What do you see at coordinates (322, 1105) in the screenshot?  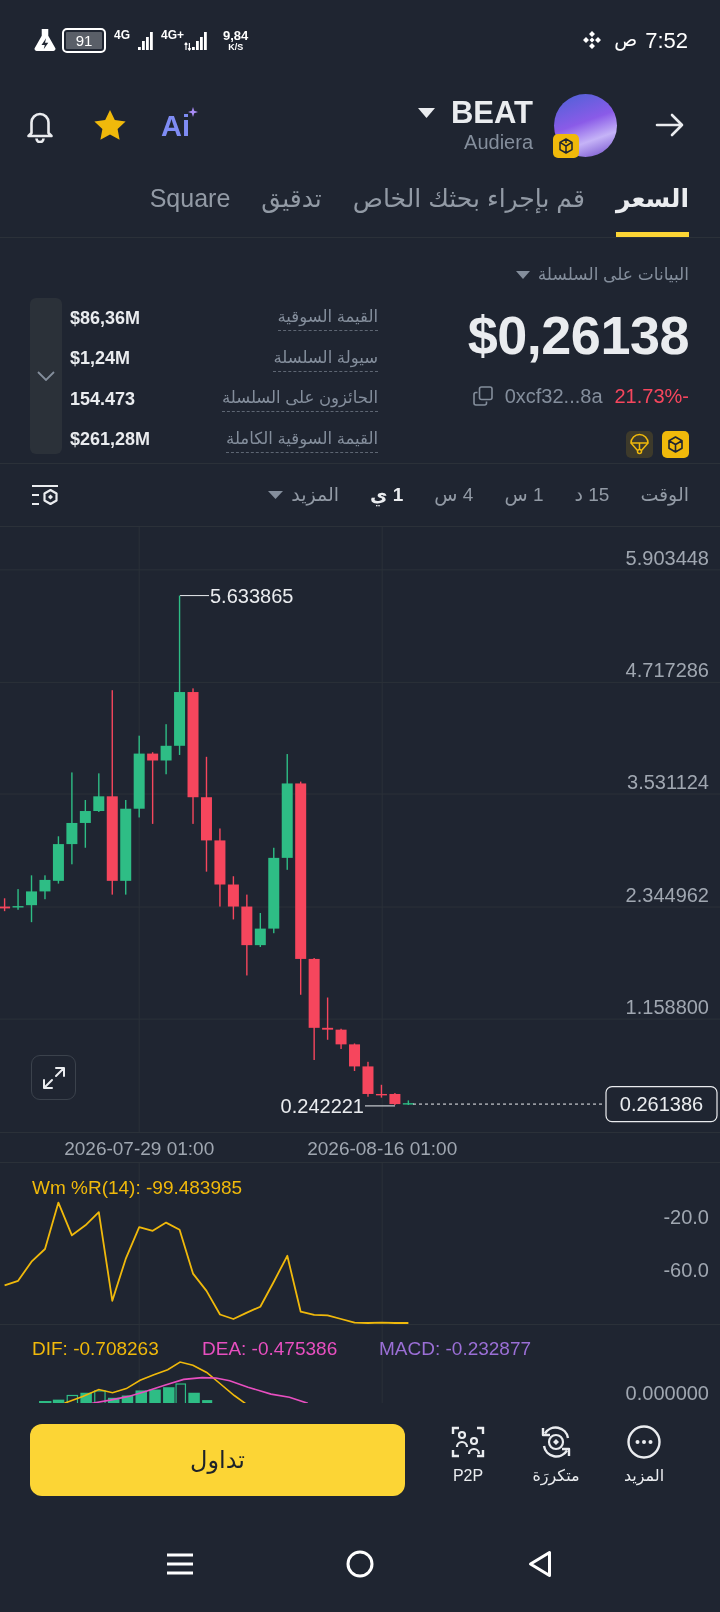 I see `low-price-label: 0.242221` at bounding box center [322, 1105].